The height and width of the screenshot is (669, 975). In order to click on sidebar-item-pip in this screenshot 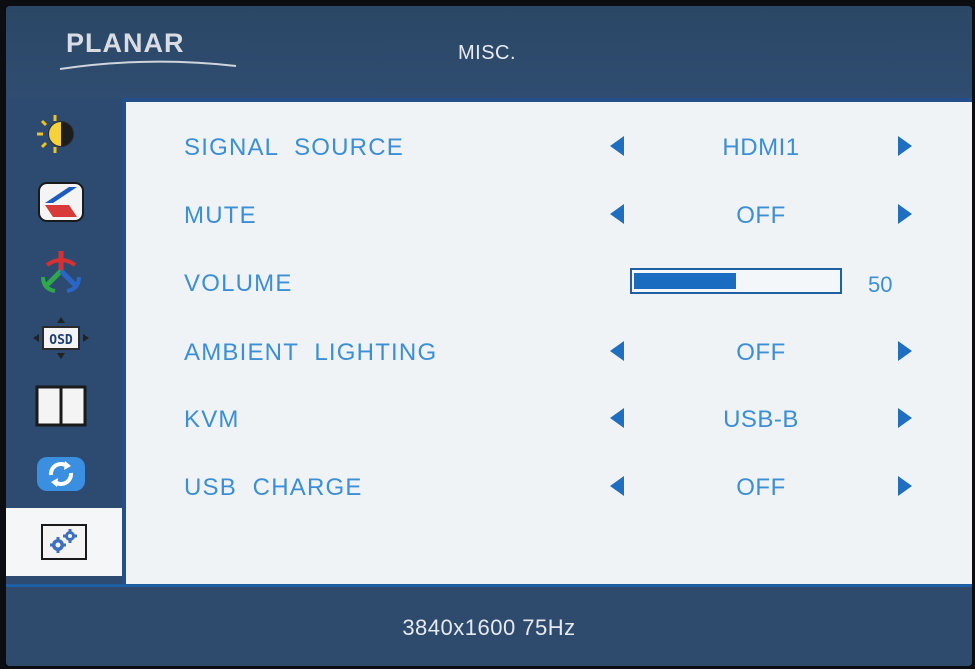, I will do `click(61, 406)`.